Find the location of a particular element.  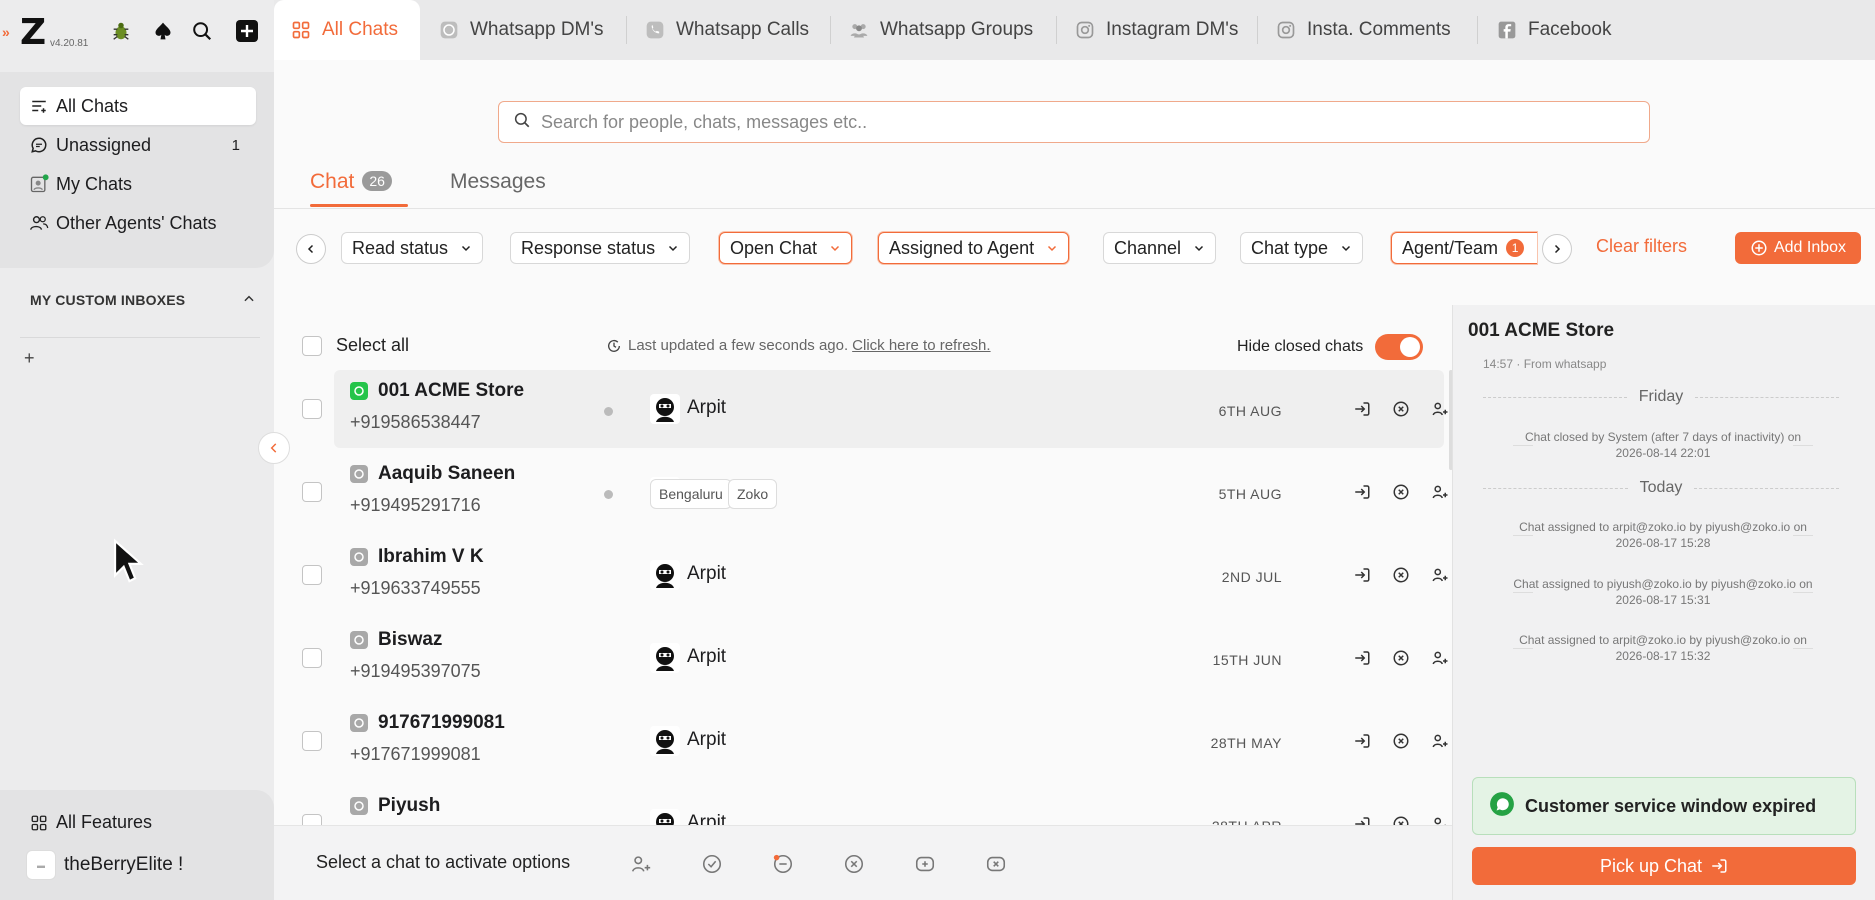

search-bar is located at coordinates (1074, 122).